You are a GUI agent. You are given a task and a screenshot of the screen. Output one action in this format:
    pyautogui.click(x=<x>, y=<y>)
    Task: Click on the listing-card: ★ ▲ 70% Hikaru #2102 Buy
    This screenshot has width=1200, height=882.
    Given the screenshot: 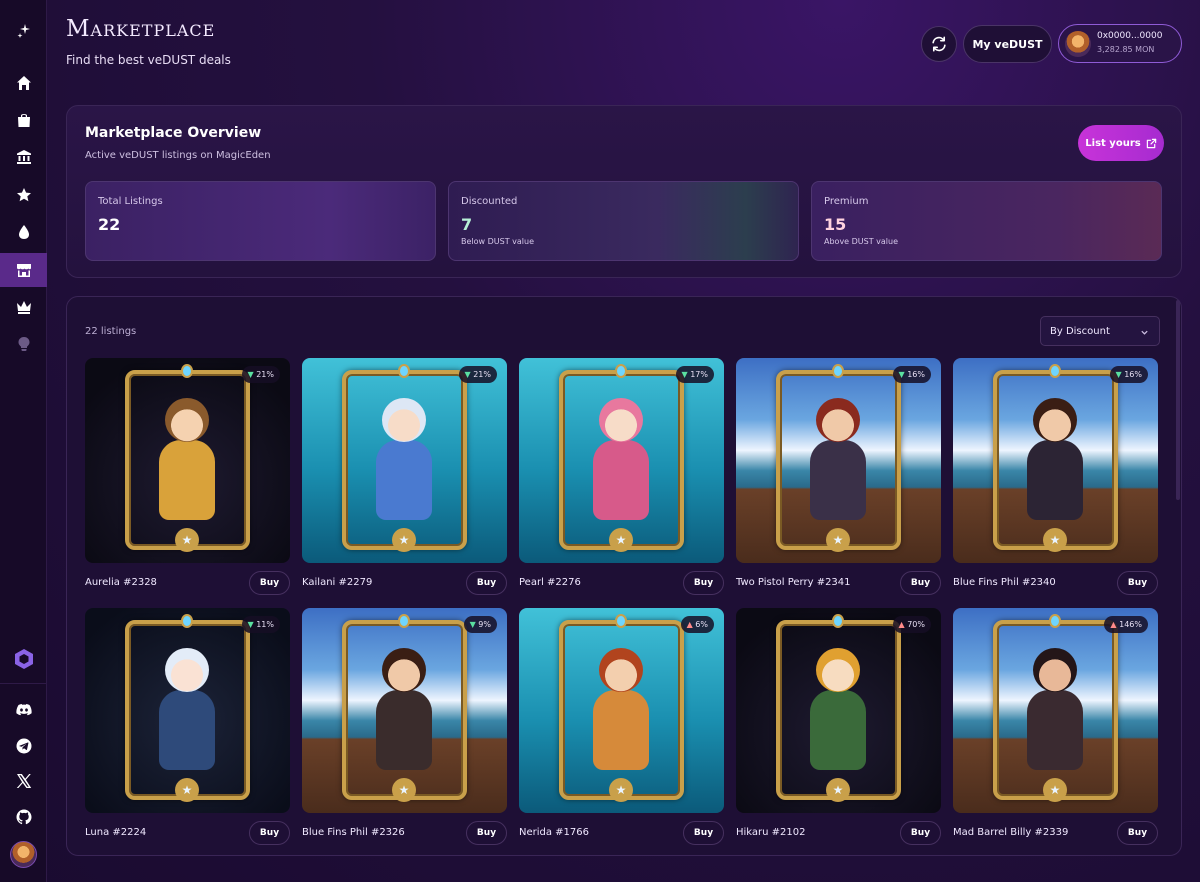 What is the action you would take?
    pyautogui.click(x=838, y=728)
    